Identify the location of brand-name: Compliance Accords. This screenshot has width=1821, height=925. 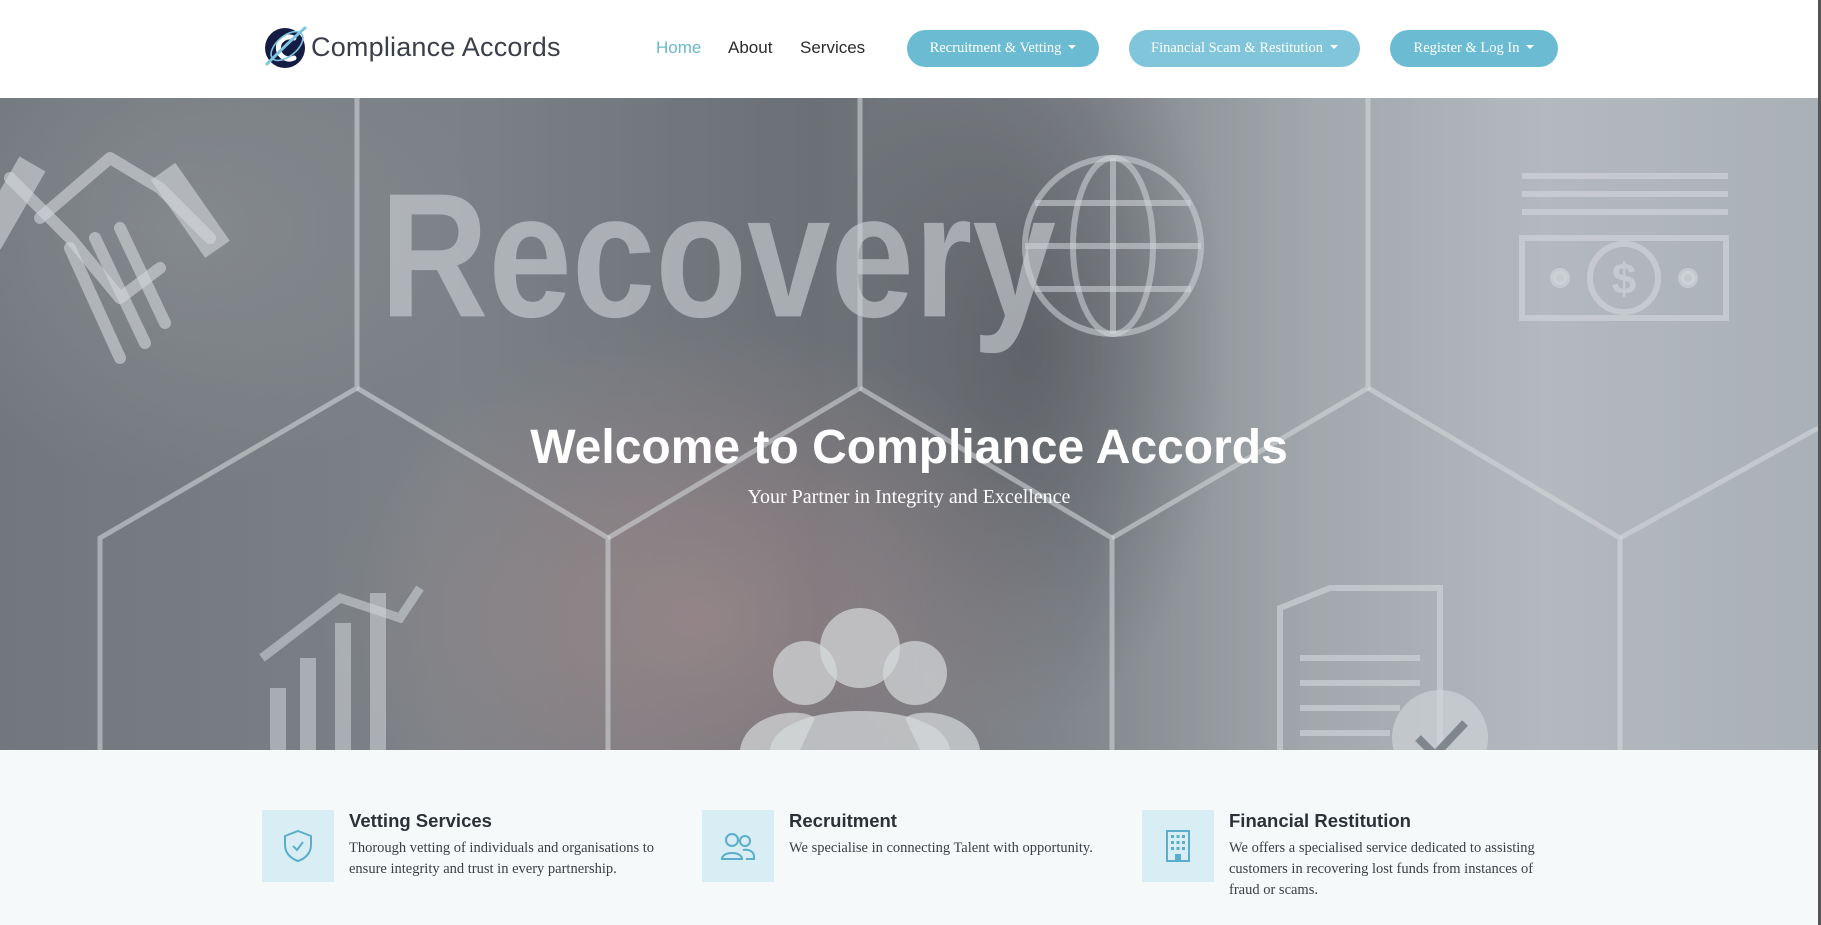
(436, 46).